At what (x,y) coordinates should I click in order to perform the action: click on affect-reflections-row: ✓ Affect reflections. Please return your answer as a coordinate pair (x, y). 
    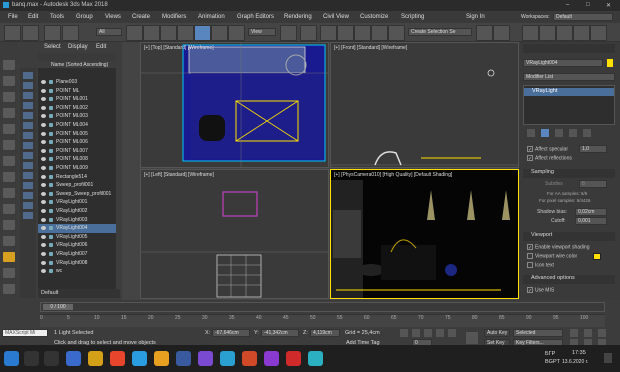
    Looking at the image, I should click on (549, 158).